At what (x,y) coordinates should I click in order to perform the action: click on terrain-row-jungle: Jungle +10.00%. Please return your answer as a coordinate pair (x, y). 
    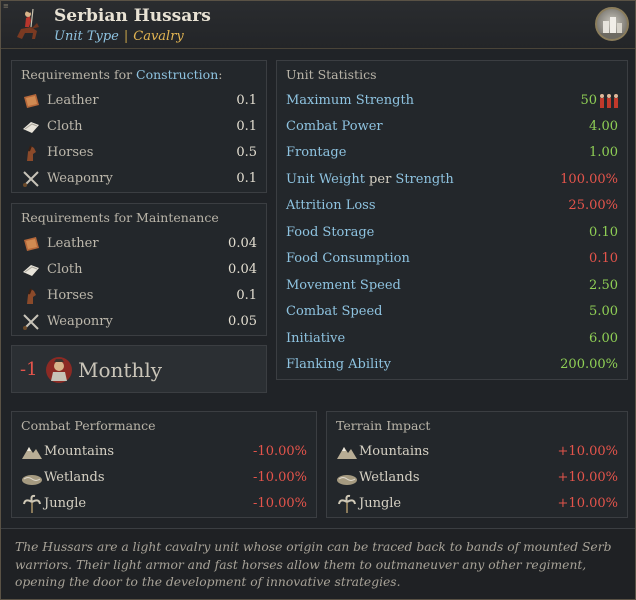
    Looking at the image, I should click on (477, 504).